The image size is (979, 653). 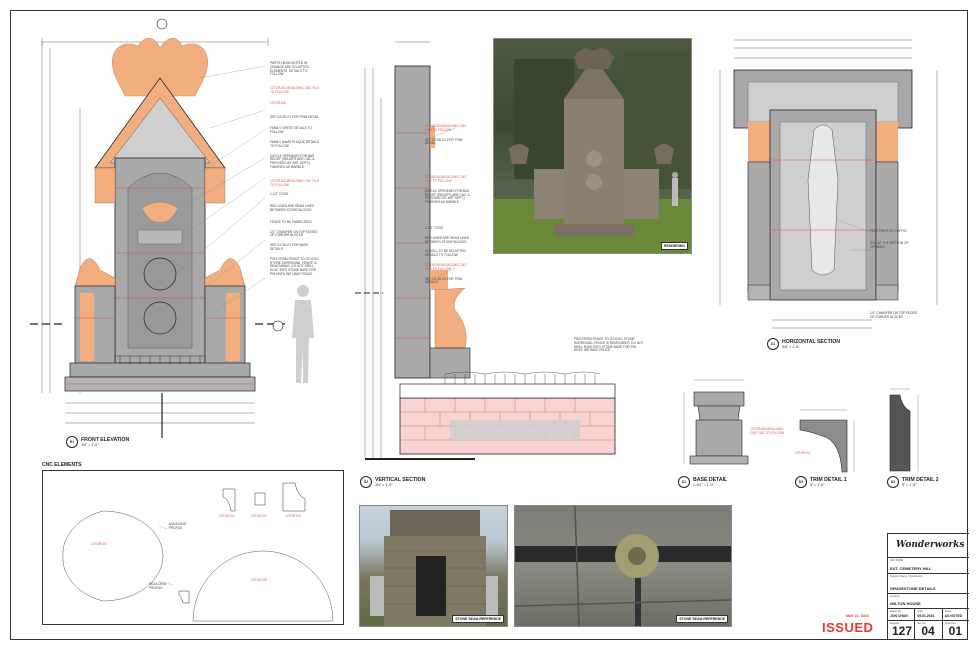 What do you see at coordinates (392, 482) in the screenshot?
I see `view-title-vertical-section: S2 VERTICAL SECTION 3/4" = 1'-0"` at bounding box center [392, 482].